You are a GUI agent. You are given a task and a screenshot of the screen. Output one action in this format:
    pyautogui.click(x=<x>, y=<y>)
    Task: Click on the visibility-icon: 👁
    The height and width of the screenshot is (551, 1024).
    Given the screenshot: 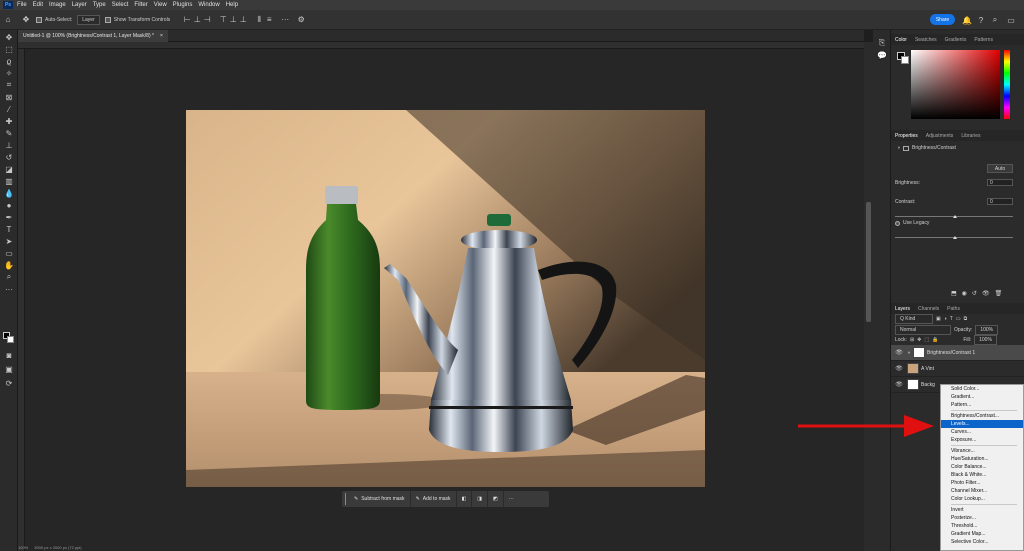 What is the action you would take?
    pyautogui.click(x=986, y=293)
    